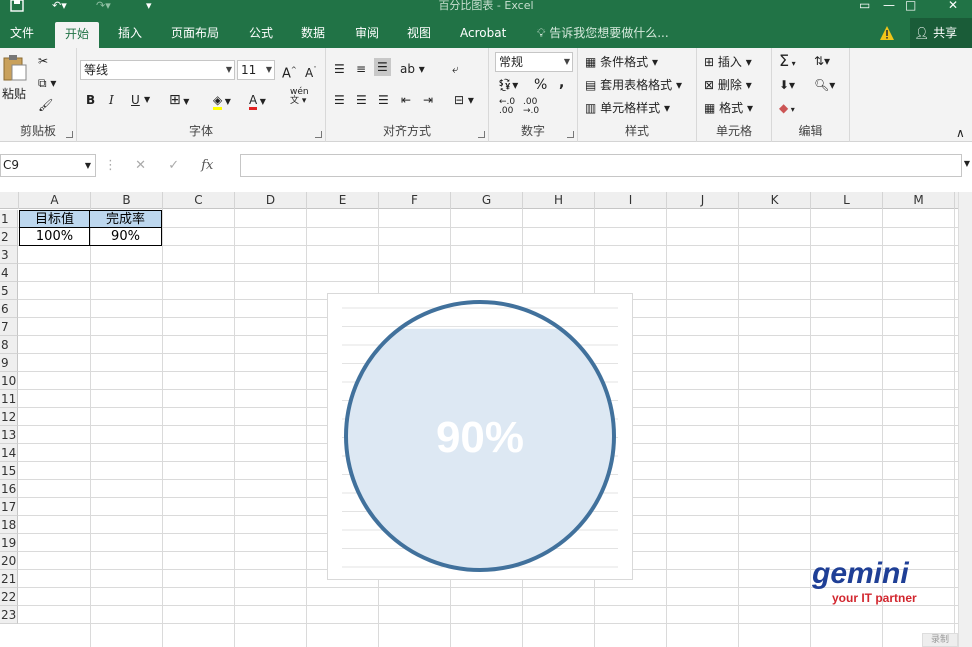  I want to click on fill-color-icon: ◈ ▼, so click(222, 101).